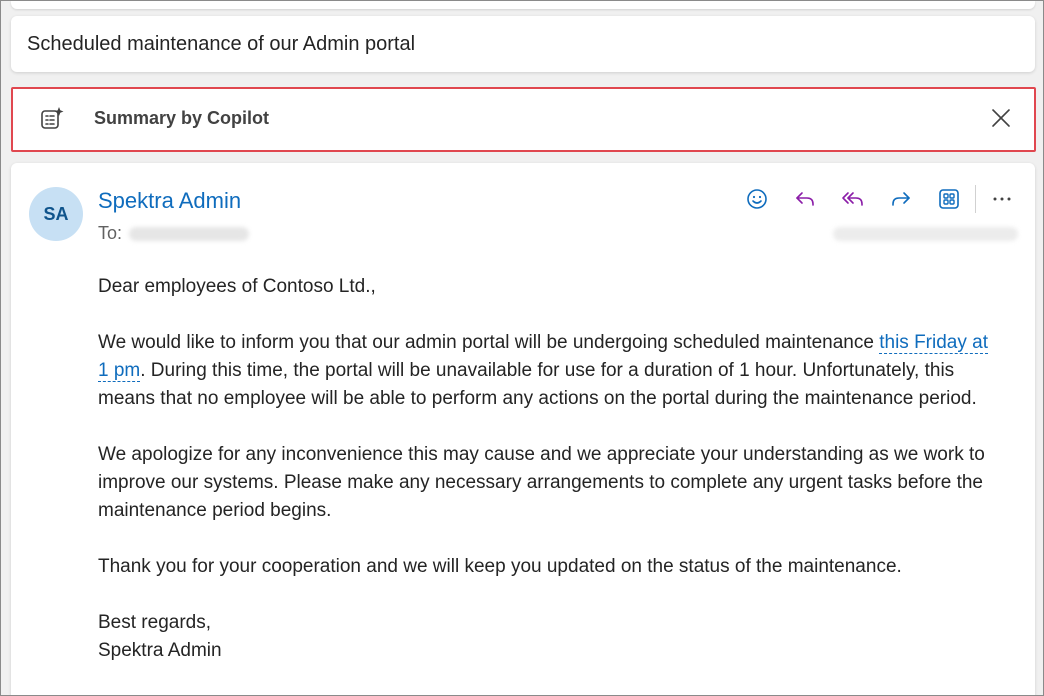 This screenshot has width=1044, height=696. I want to click on reply-button, so click(805, 199).